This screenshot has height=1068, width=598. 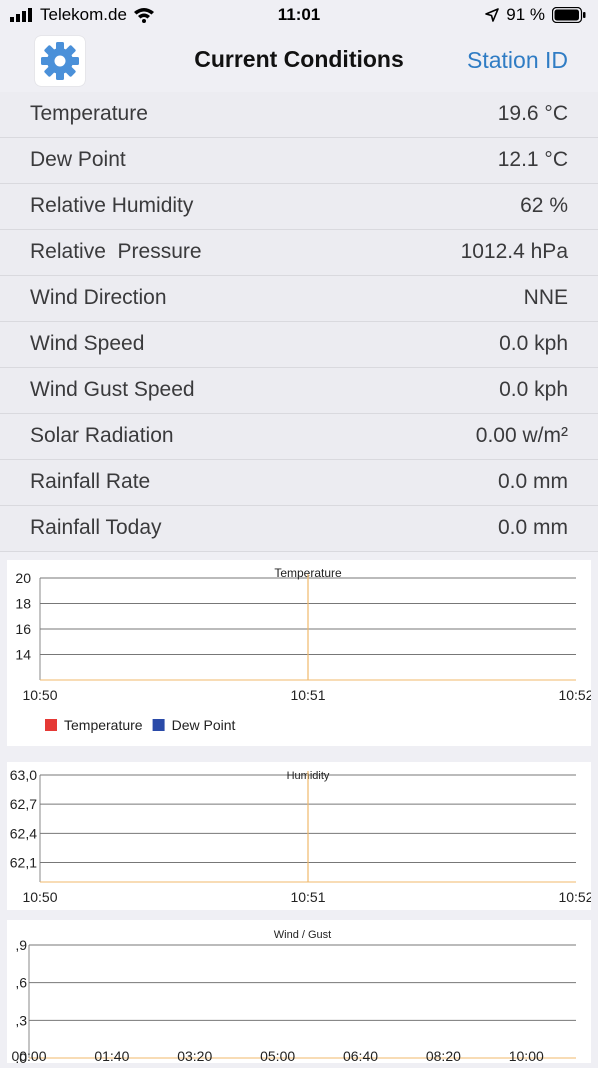 What do you see at coordinates (21, 1020) in the screenshot?
I see `y-tick-label: ,3` at bounding box center [21, 1020].